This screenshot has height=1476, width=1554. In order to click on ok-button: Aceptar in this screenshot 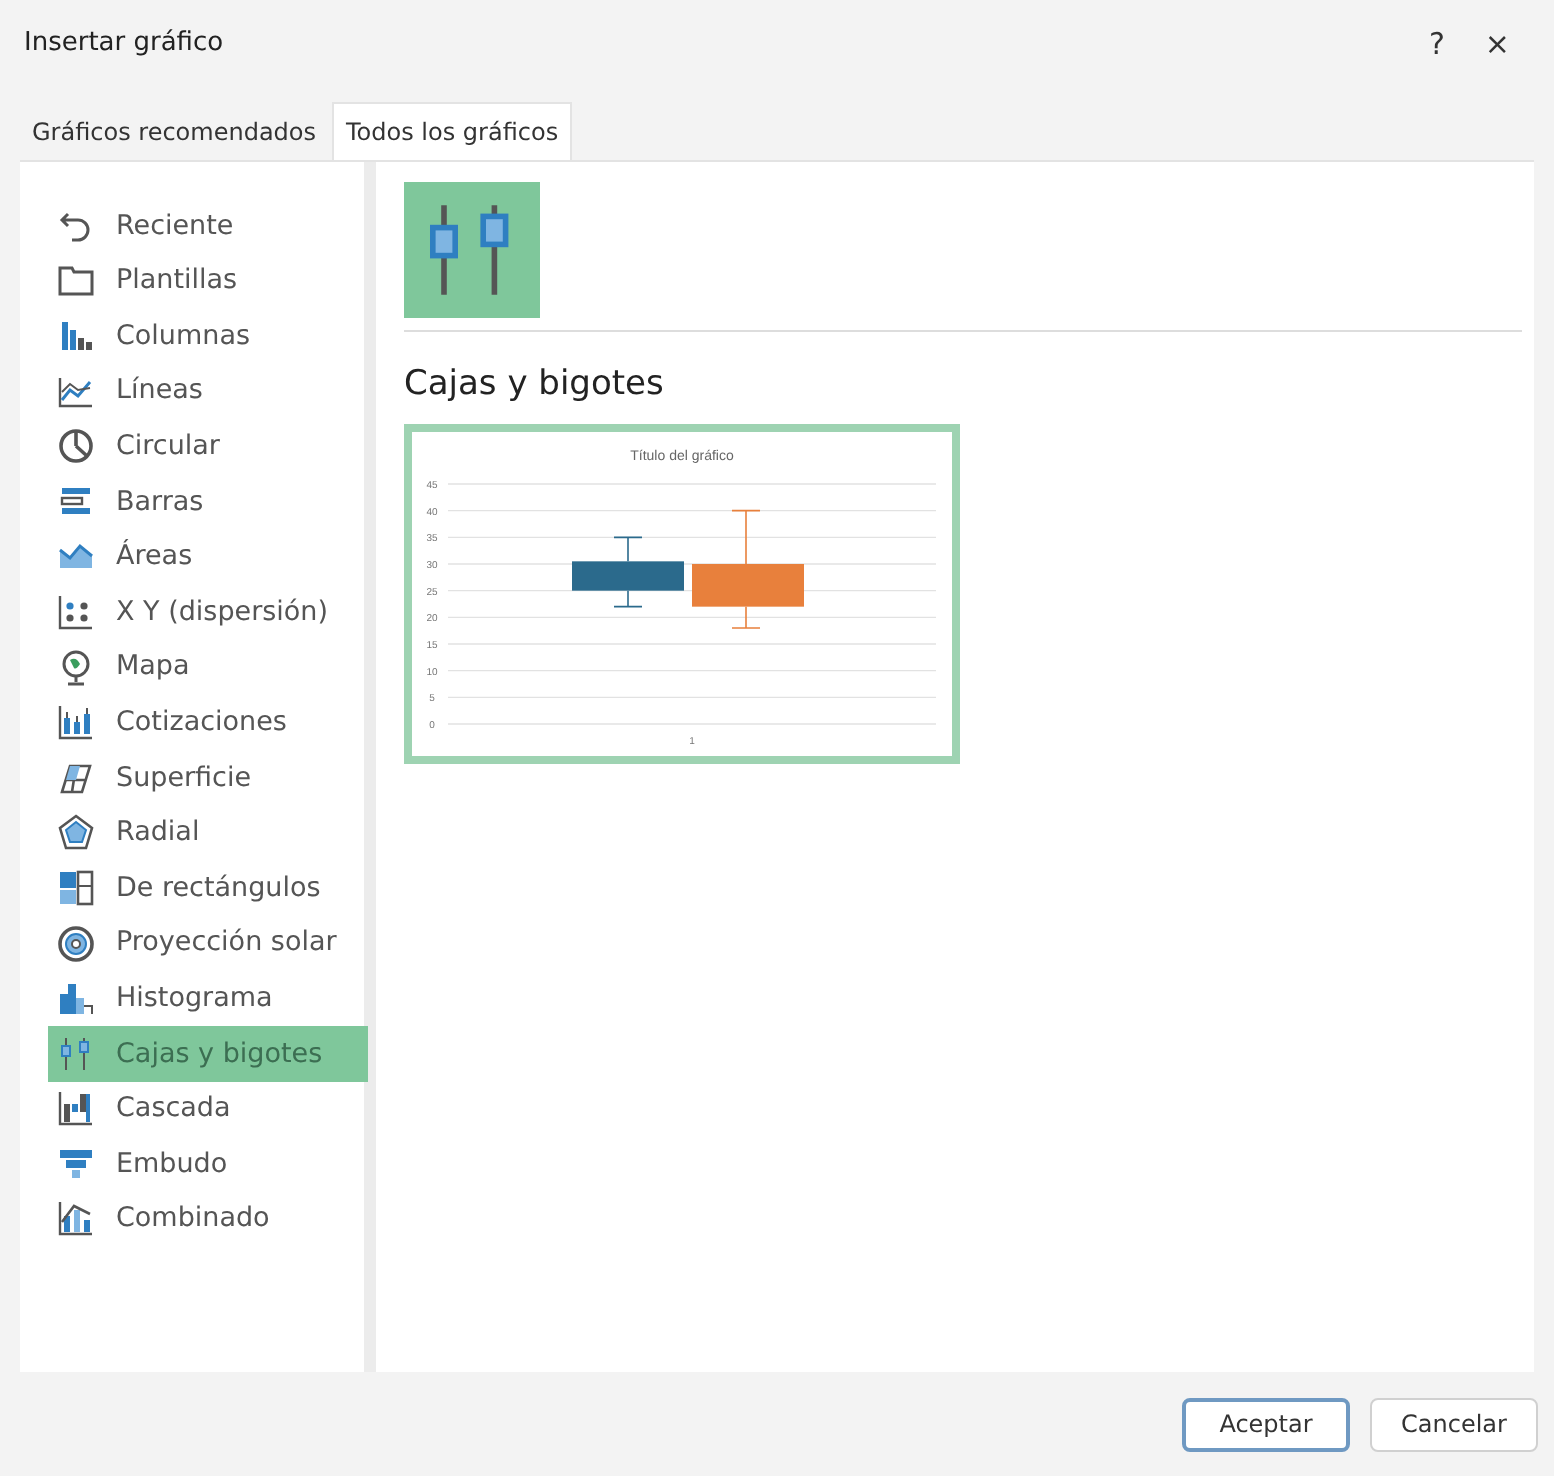, I will do `click(1266, 1424)`.